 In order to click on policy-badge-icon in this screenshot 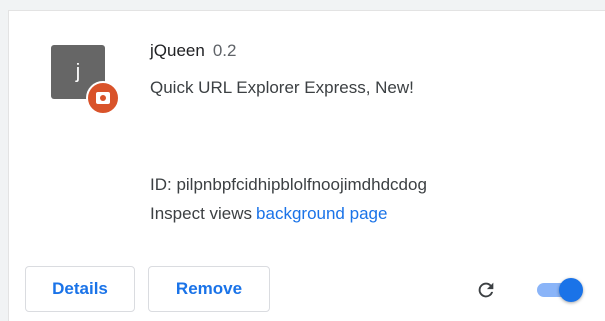, I will do `click(103, 98)`.